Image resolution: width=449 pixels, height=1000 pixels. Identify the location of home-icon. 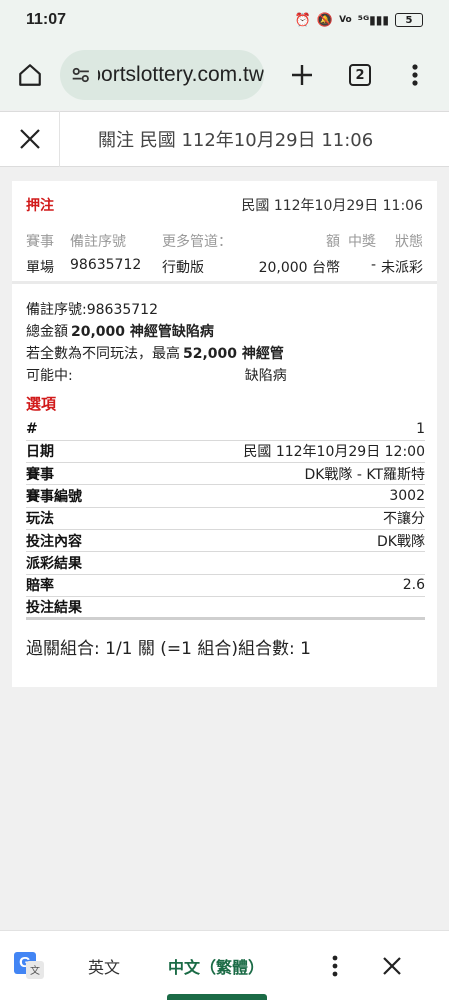
(30, 75).